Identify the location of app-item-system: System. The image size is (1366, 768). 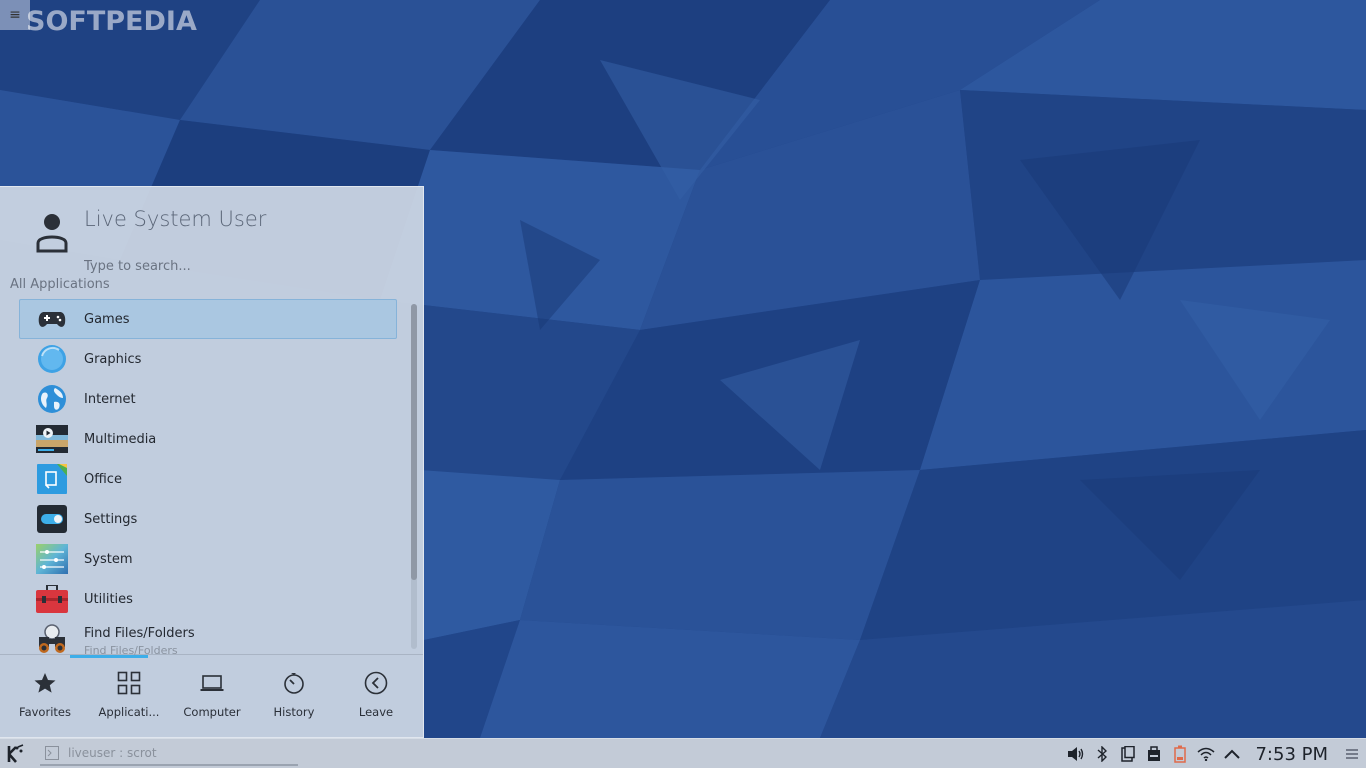
(208, 559).